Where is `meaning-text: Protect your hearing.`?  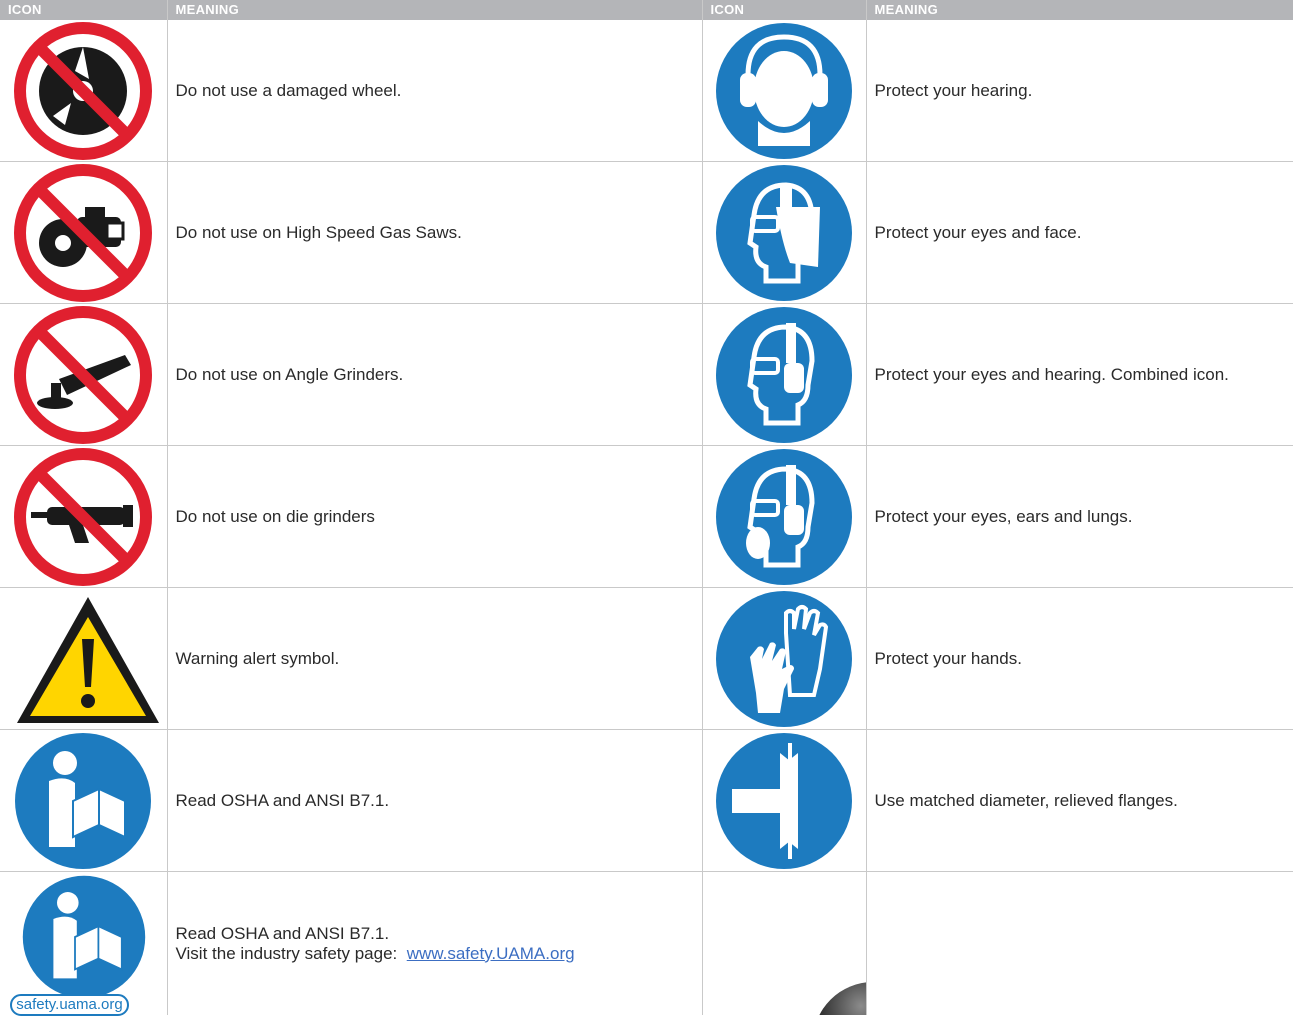 meaning-text: Protect your hearing. is located at coordinates (1079, 91).